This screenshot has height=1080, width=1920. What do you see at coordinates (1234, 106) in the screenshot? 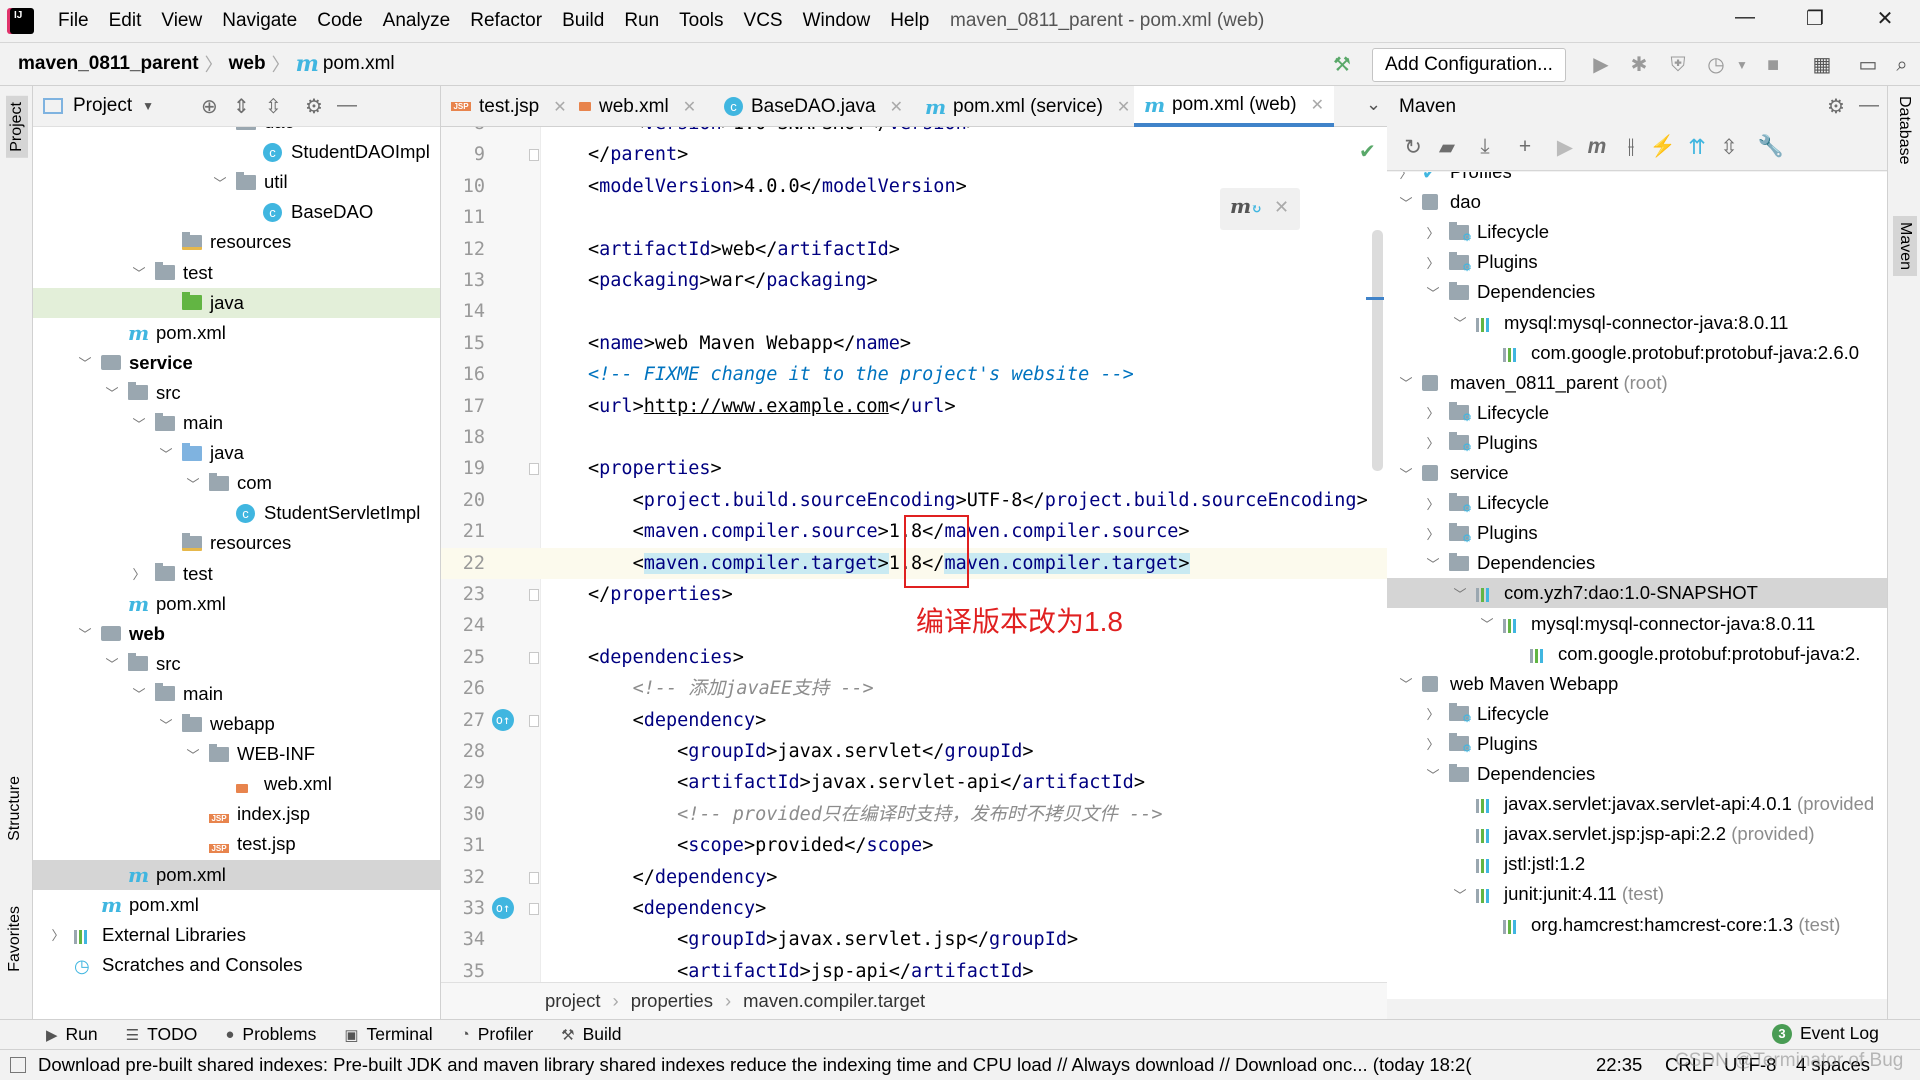
I see `tab-pom-xml-web-: m pom.xml (web) ✕` at bounding box center [1234, 106].